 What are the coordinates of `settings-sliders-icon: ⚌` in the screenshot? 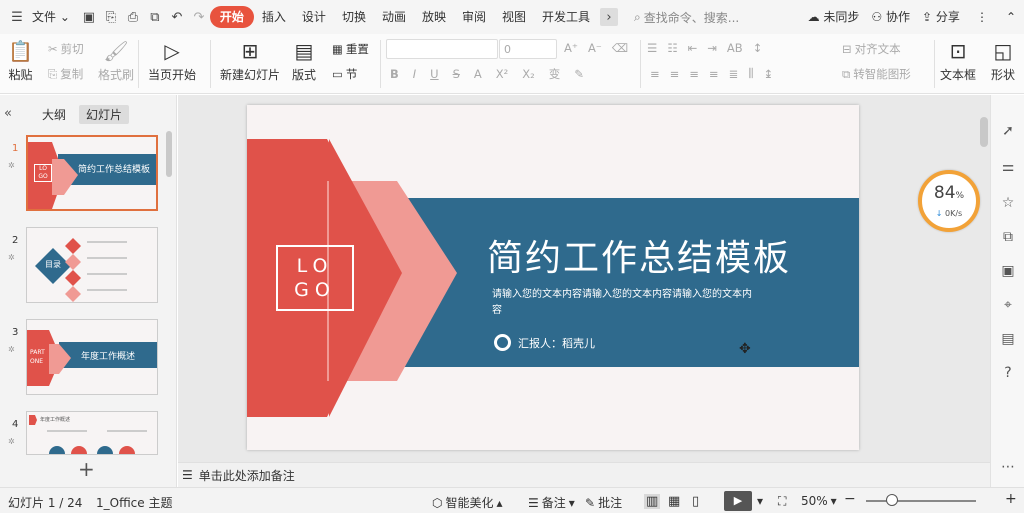 It's located at (1008, 167).